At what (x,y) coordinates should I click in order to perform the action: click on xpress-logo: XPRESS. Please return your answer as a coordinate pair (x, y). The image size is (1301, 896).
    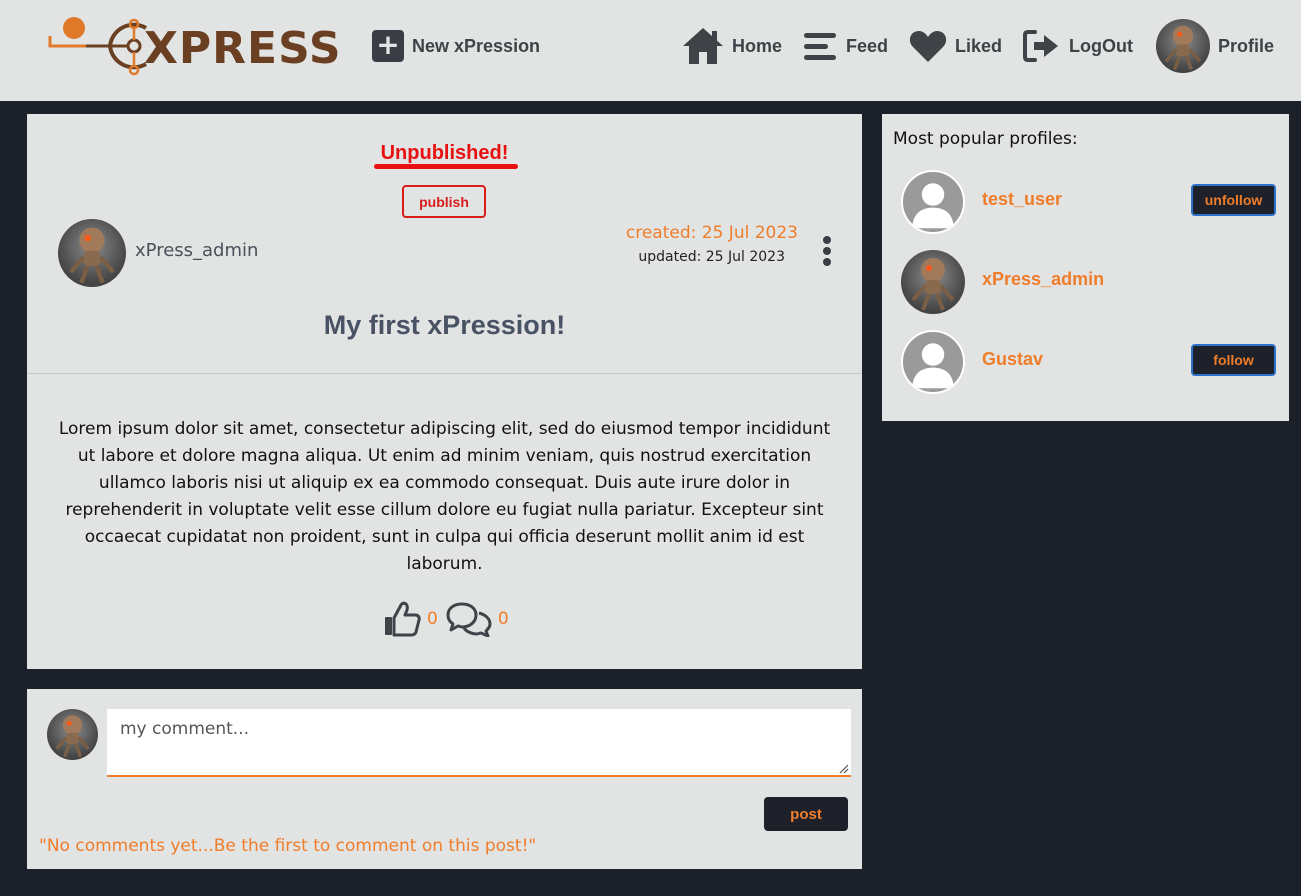
    Looking at the image, I should click on (194, 48).